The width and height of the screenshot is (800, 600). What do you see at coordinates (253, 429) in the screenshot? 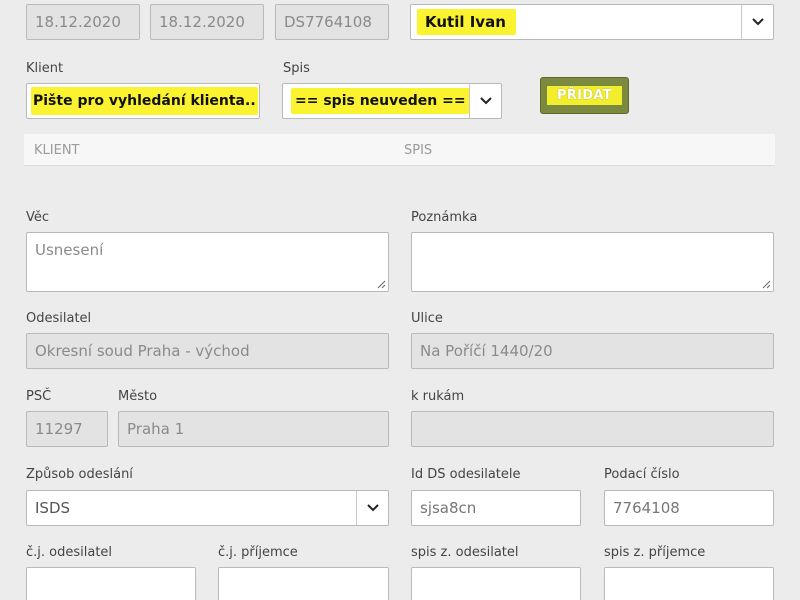
I see `mesto-field: Praha 1` at bounding box center [253, 429].